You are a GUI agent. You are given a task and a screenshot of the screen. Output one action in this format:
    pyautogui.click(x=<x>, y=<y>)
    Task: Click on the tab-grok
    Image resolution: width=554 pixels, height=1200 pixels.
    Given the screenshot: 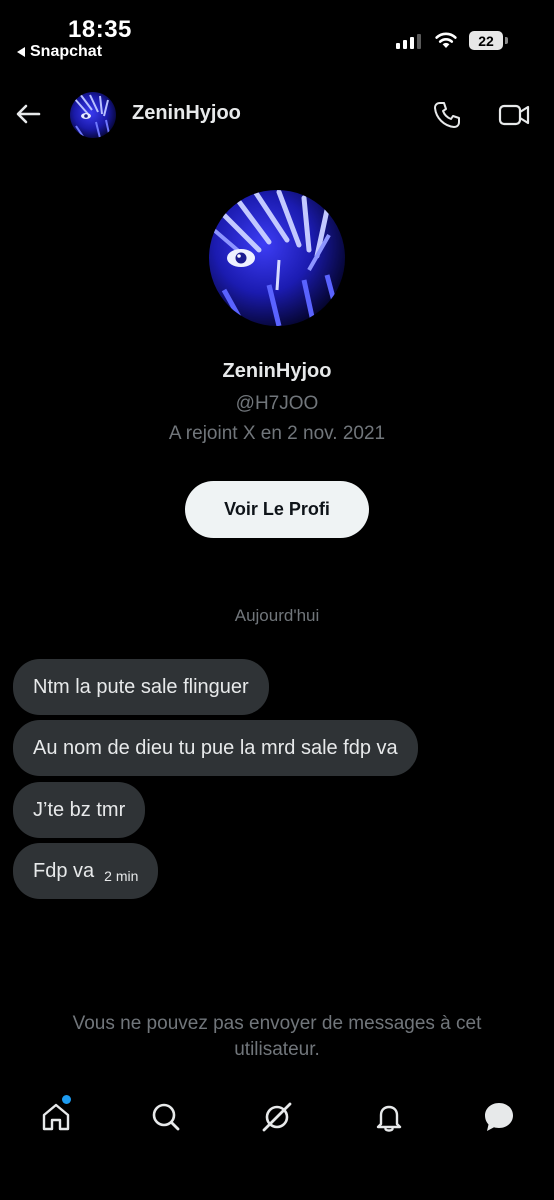 What is the action you would take?
    pyautogui.click(x=277, y=1117)
    